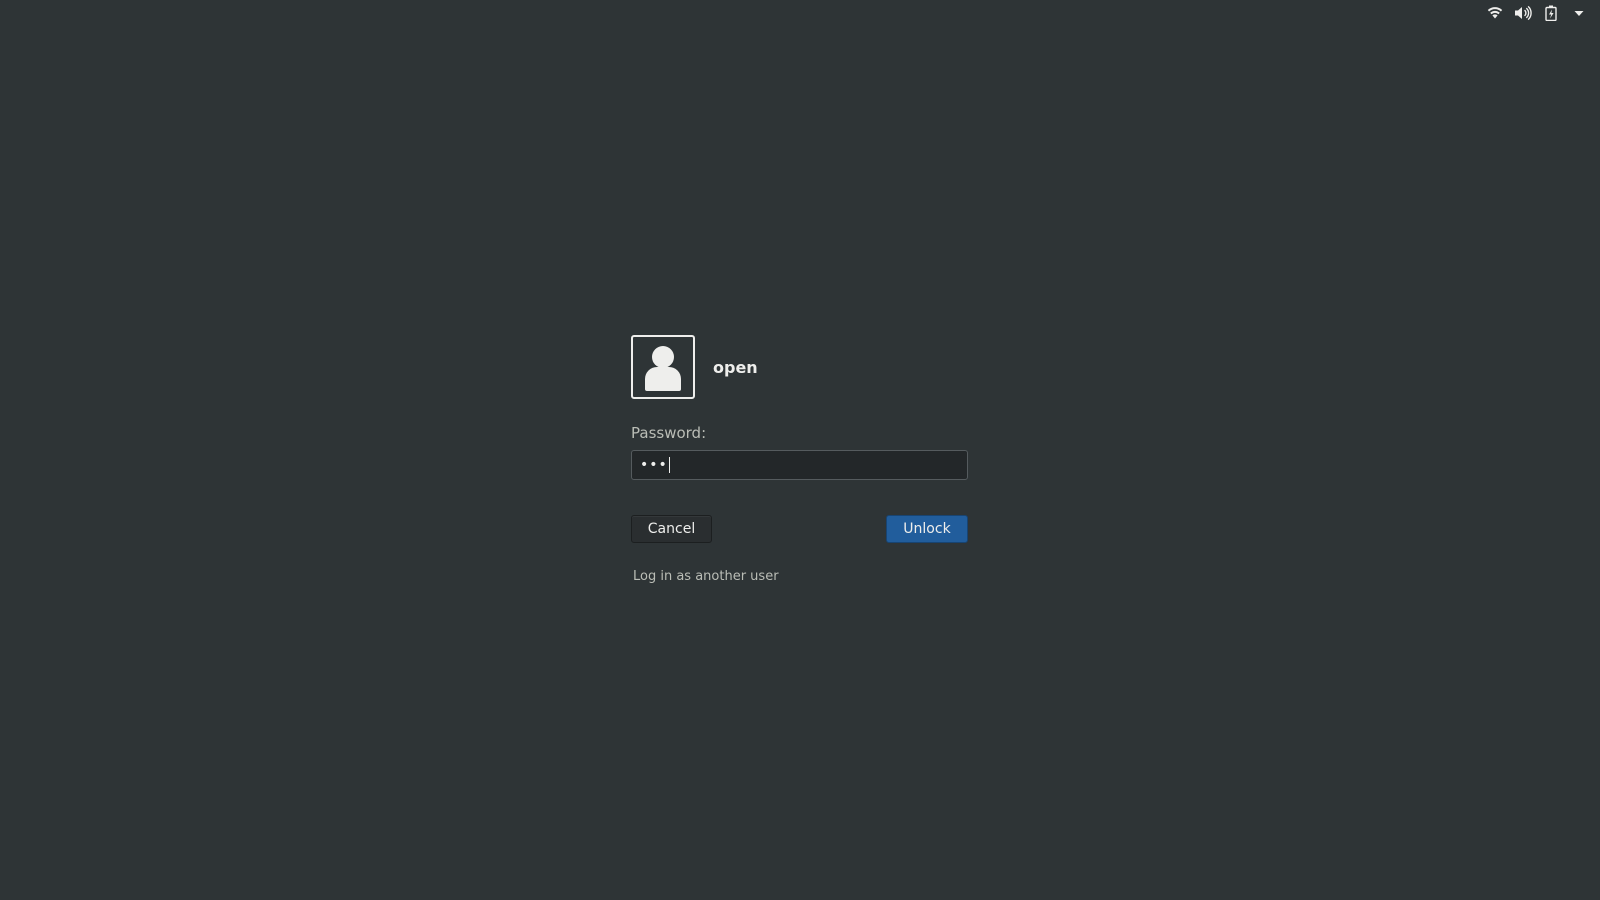 This screenshot has width=1600, height=900. I want to click on password-input: •••, so click(799, 465).